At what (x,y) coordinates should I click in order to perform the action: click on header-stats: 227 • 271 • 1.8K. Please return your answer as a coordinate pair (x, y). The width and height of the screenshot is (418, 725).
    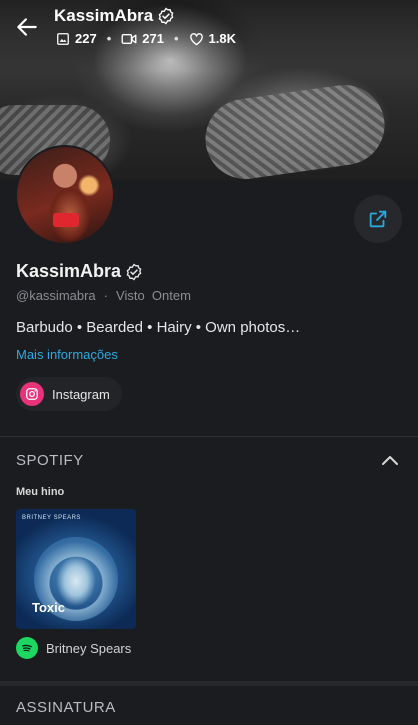
    Looking at the image, I should click on (146, 38).